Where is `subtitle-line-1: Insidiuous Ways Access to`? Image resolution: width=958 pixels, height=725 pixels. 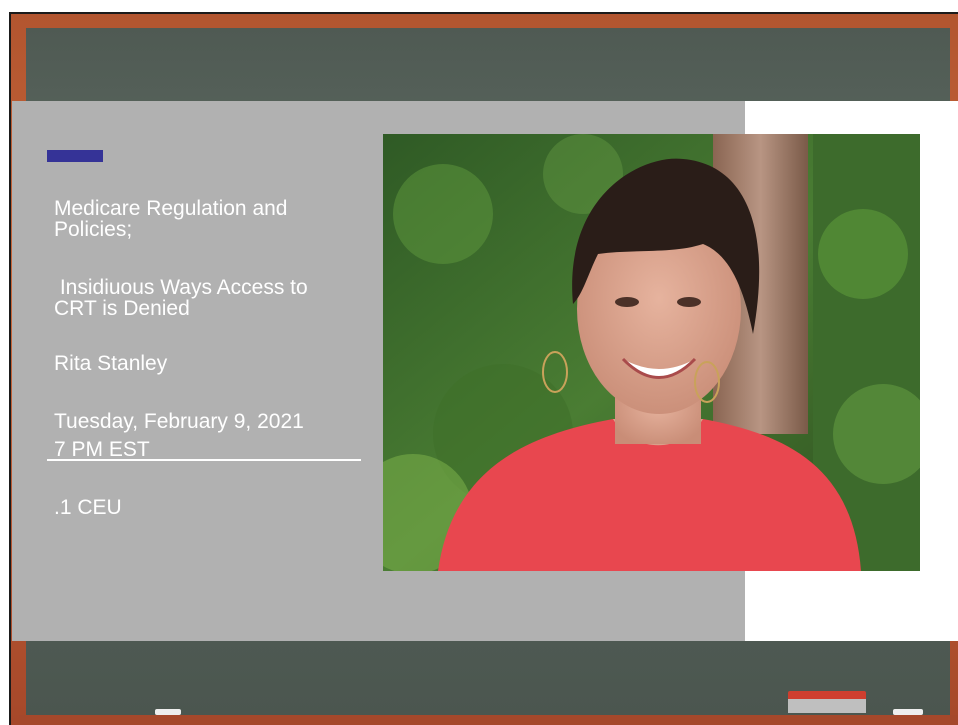 subtitle-line-1: Insidiuous Ways Access to is located at coordinates (181, 287).